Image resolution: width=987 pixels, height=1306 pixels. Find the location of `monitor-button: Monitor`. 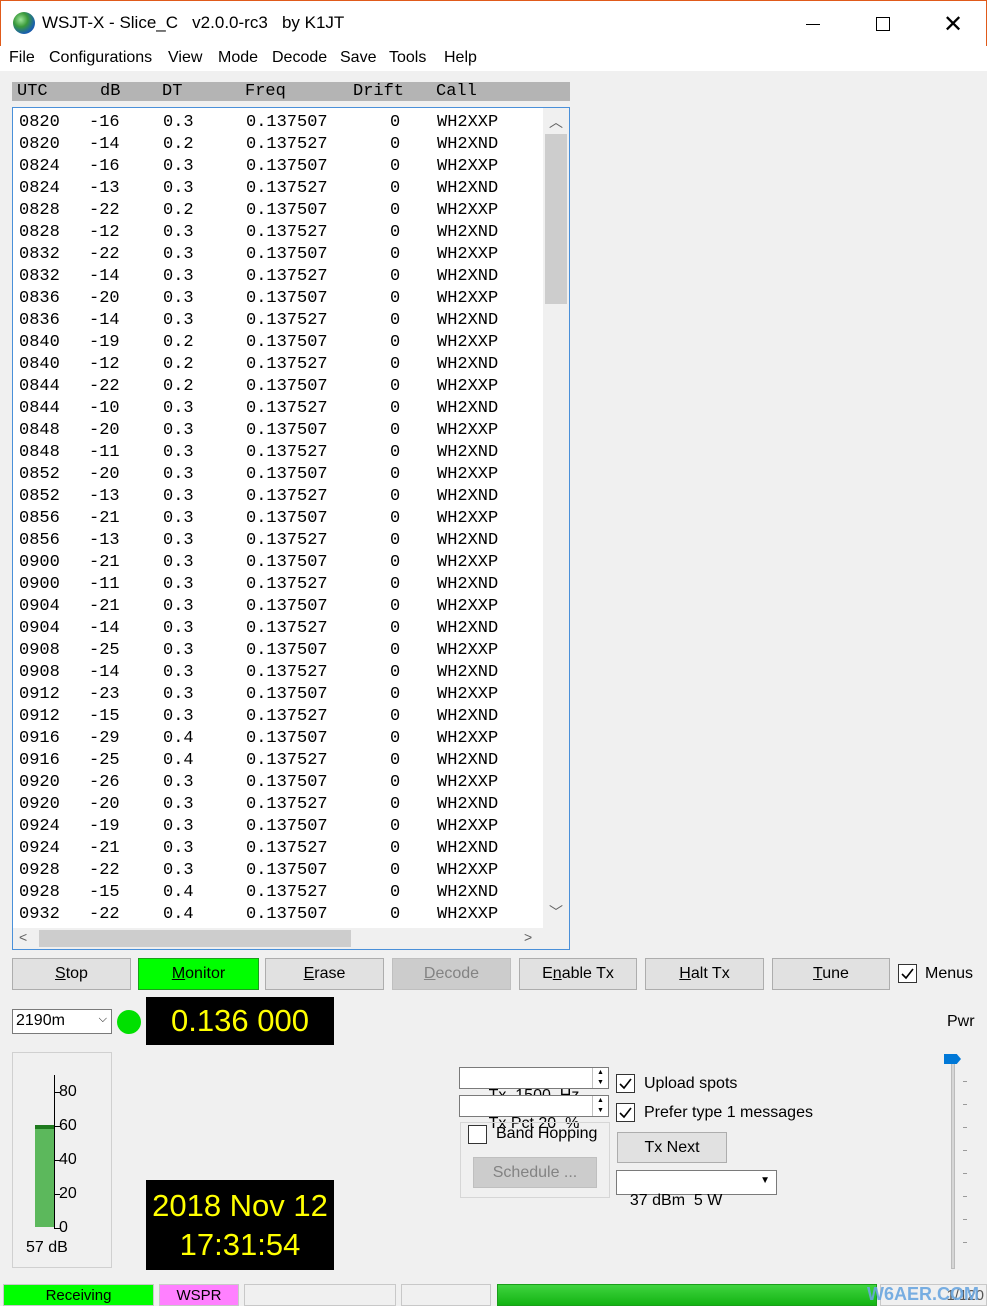

monitor-button: Monitor is located at coordinates (198, 974).